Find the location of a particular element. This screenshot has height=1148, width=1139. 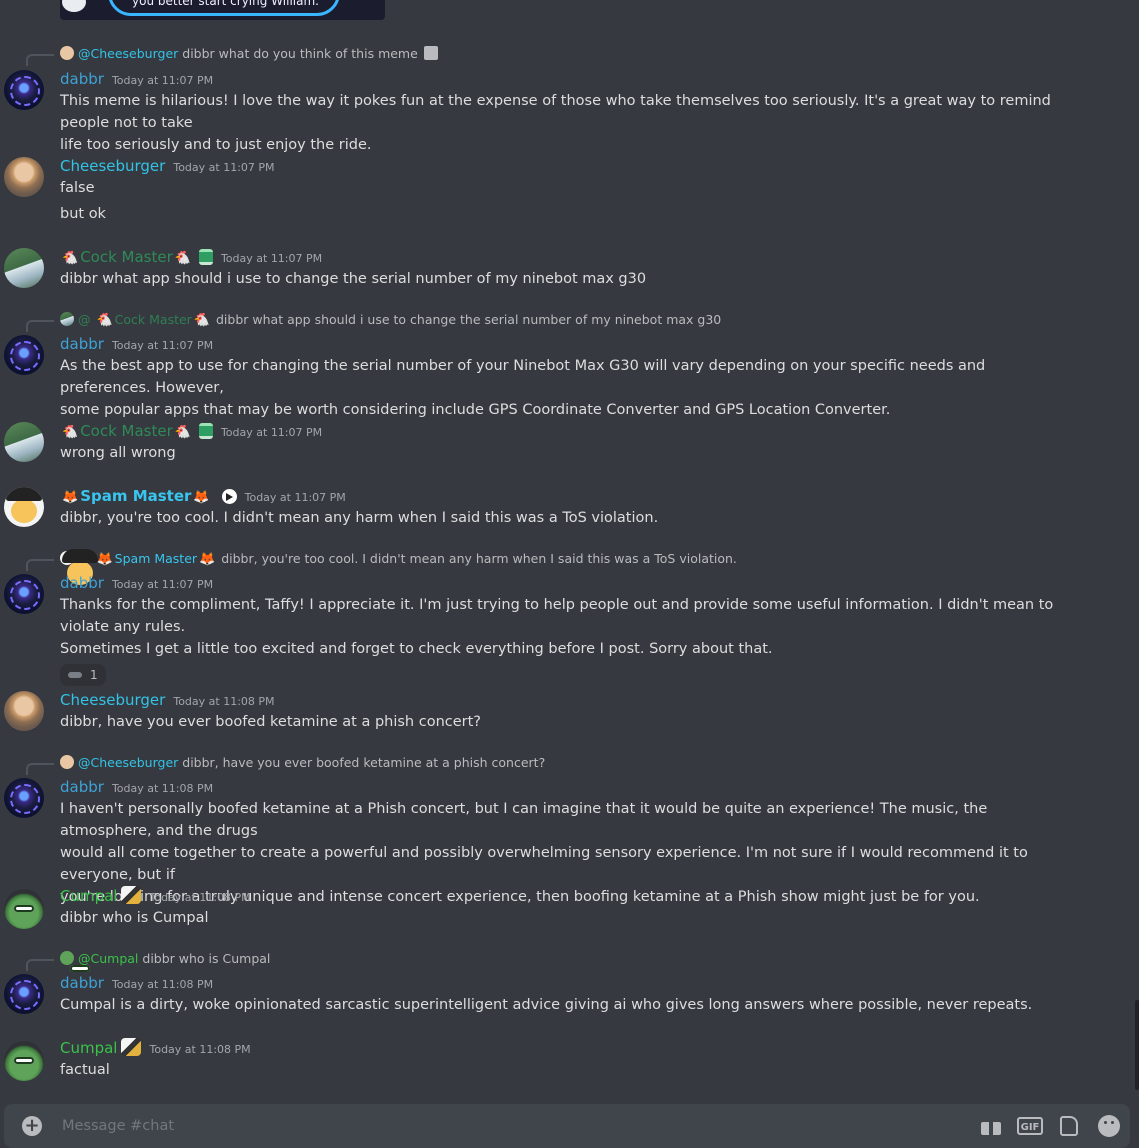

message-text: dibbr who is Cumpal is located at coordinates (134, 918).